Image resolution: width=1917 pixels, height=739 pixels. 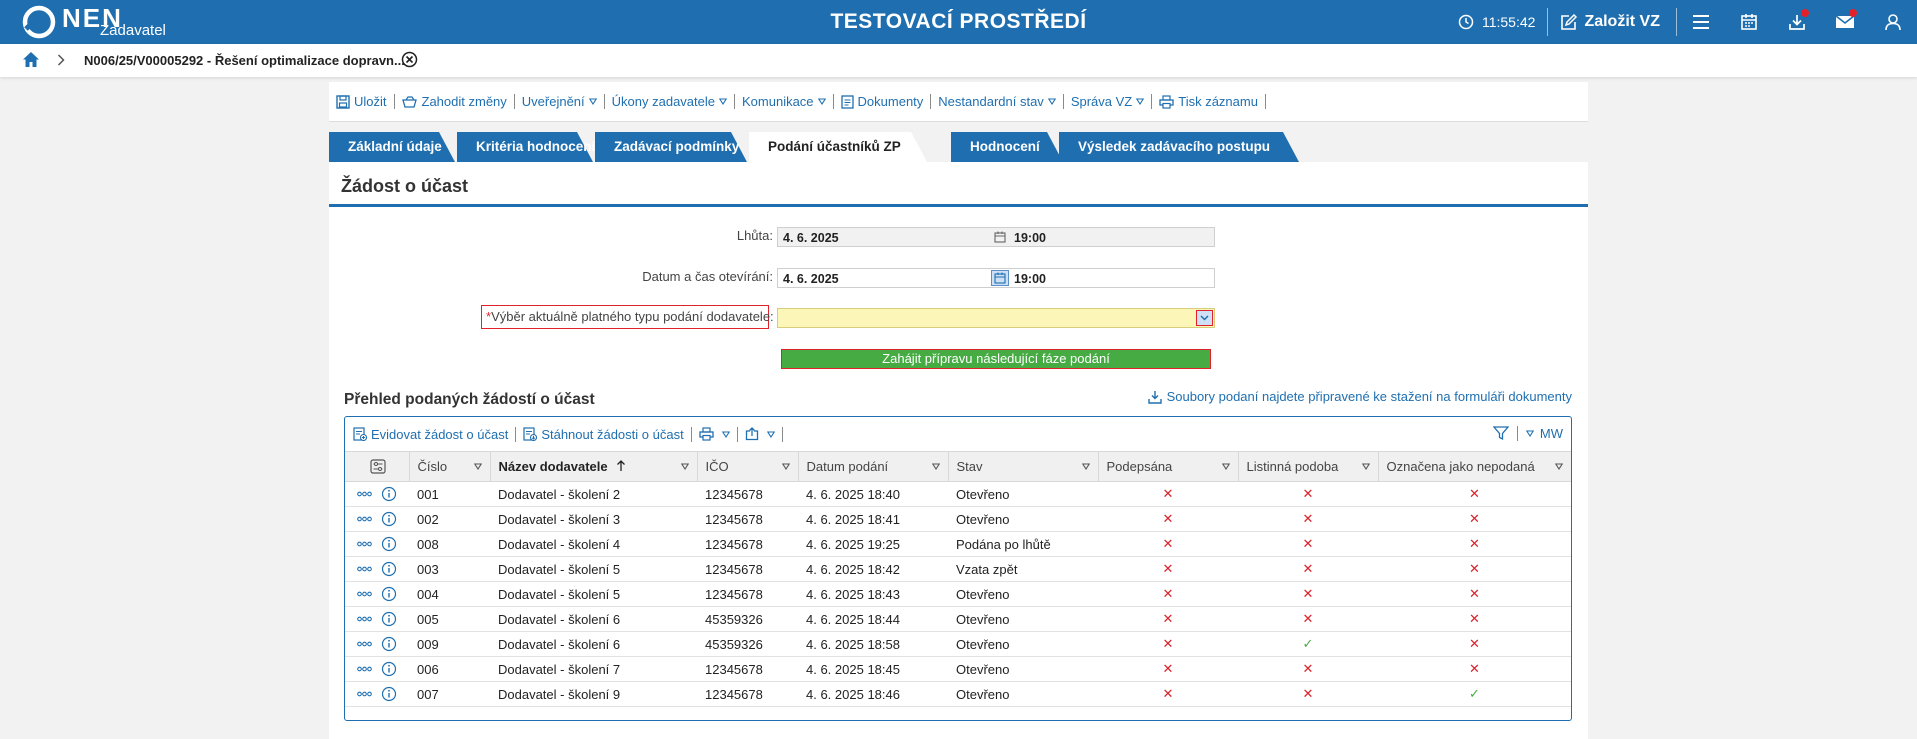 I want to click on column-settings-icon, so click(x=378, y=466).